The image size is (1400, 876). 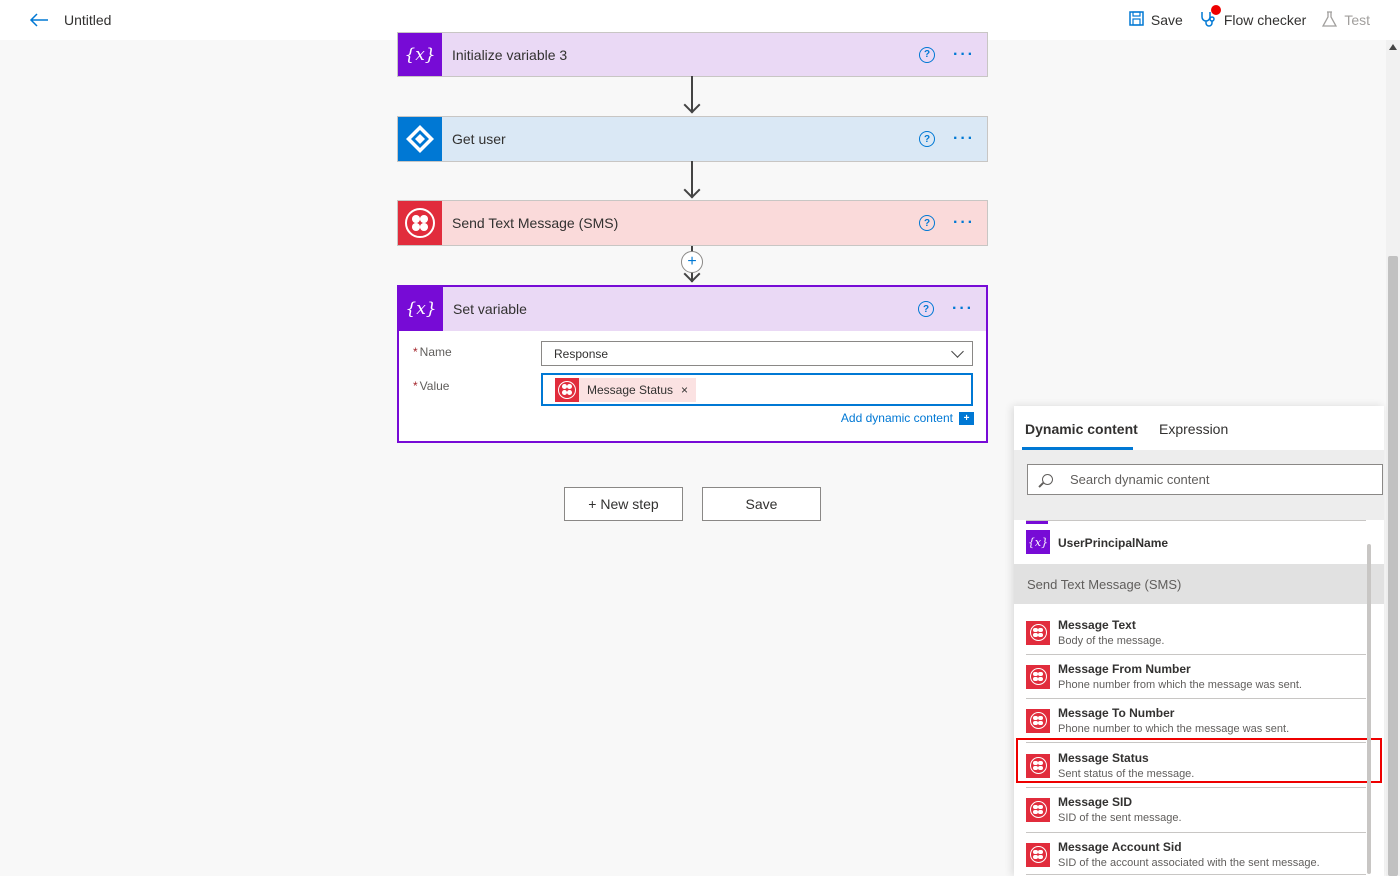 What do you see at coordinates (1199, 760) in the screenshot?
I see `selected-item-highlight` at bounding box center [1199, 760].